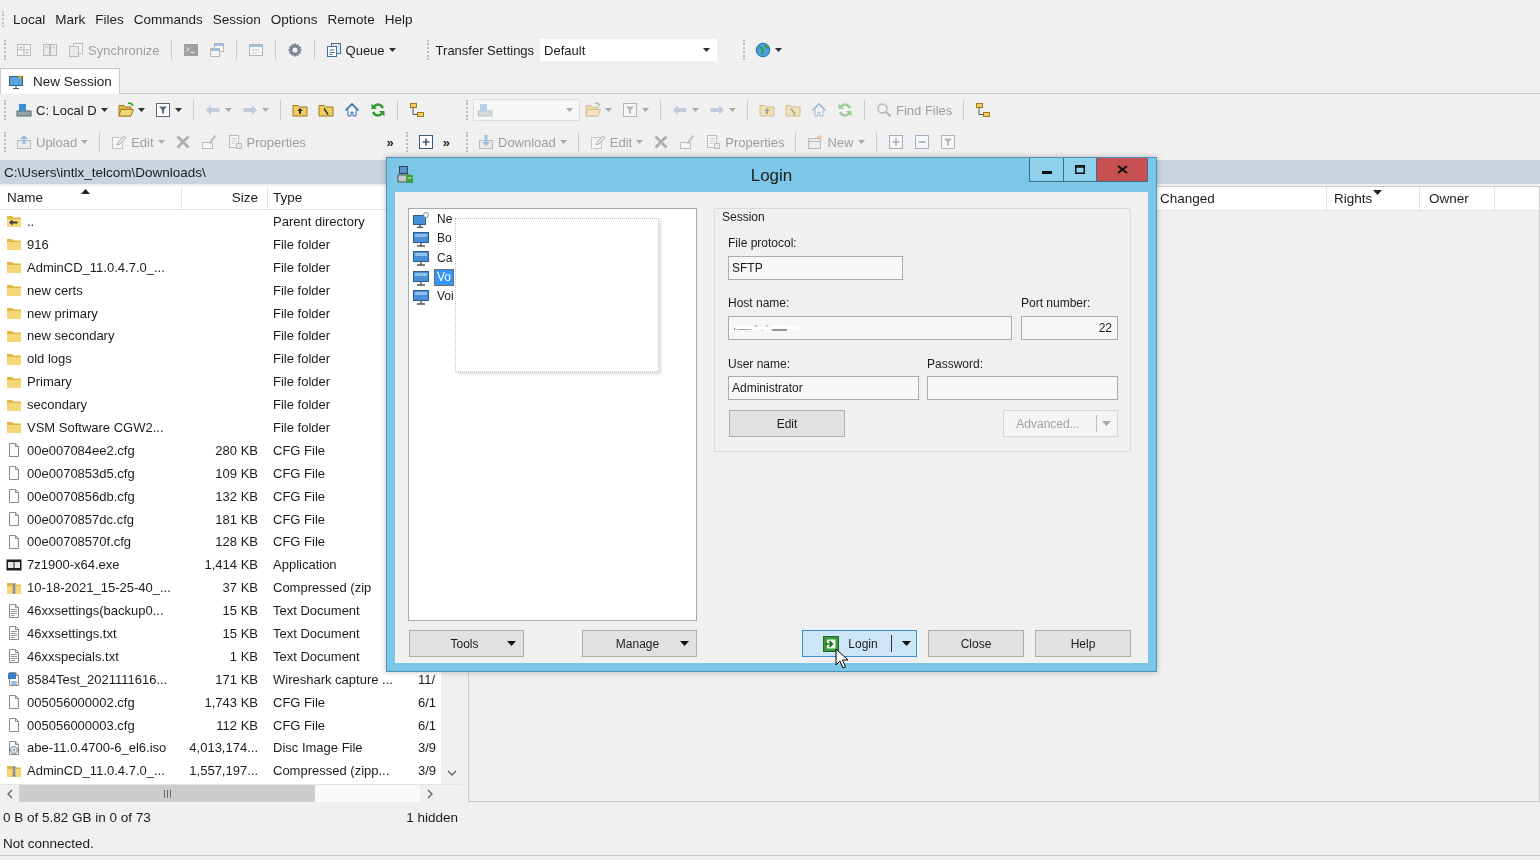  Describe the element at coordinates (870, 328) in the screenshot. I see `host-field` at that location.